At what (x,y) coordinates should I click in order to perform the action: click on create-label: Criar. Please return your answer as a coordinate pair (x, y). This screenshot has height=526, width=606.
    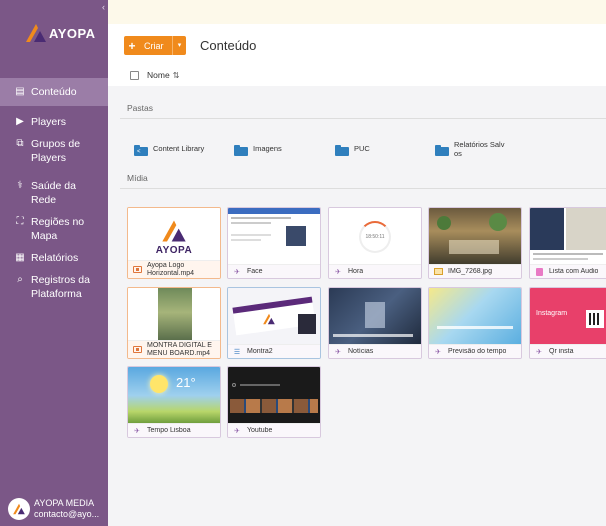
    Looking at the image, I should click on (154, 45).